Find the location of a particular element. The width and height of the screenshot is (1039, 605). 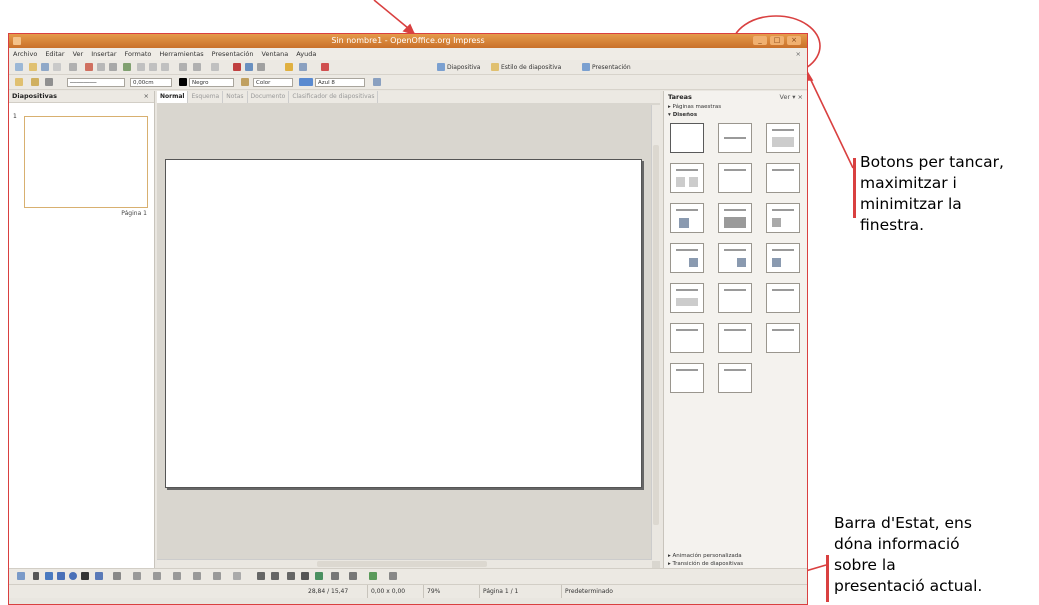

horizontal-scroll-thumb is located at coordinates (402, 564).